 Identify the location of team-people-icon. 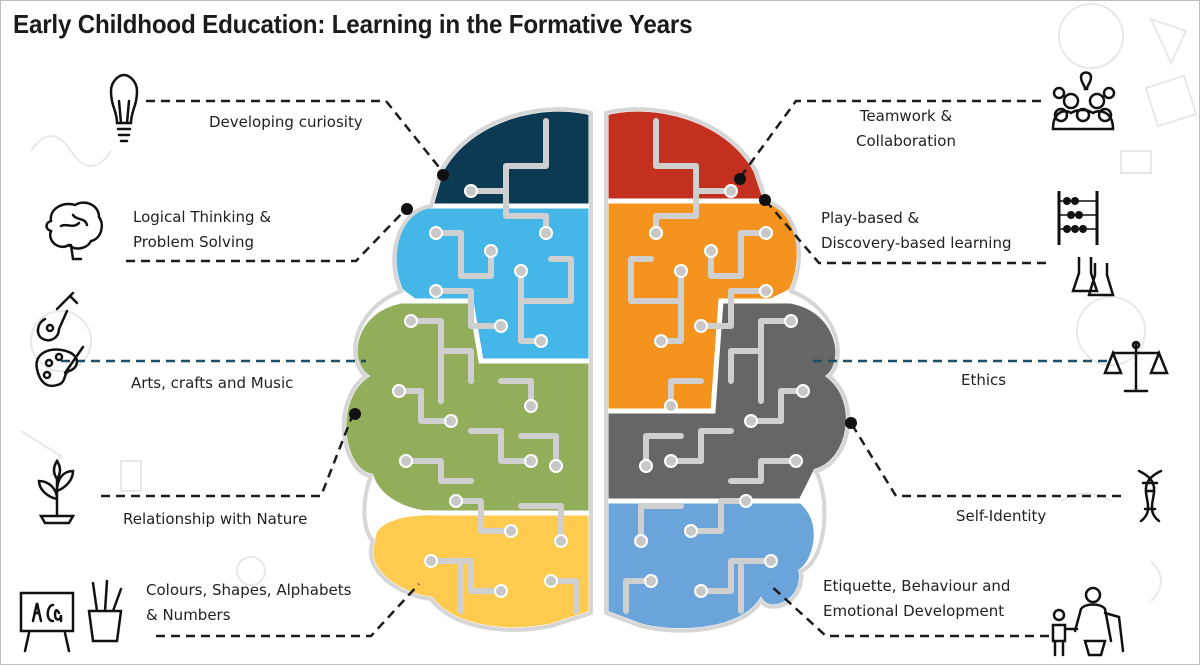
(1083, 101).